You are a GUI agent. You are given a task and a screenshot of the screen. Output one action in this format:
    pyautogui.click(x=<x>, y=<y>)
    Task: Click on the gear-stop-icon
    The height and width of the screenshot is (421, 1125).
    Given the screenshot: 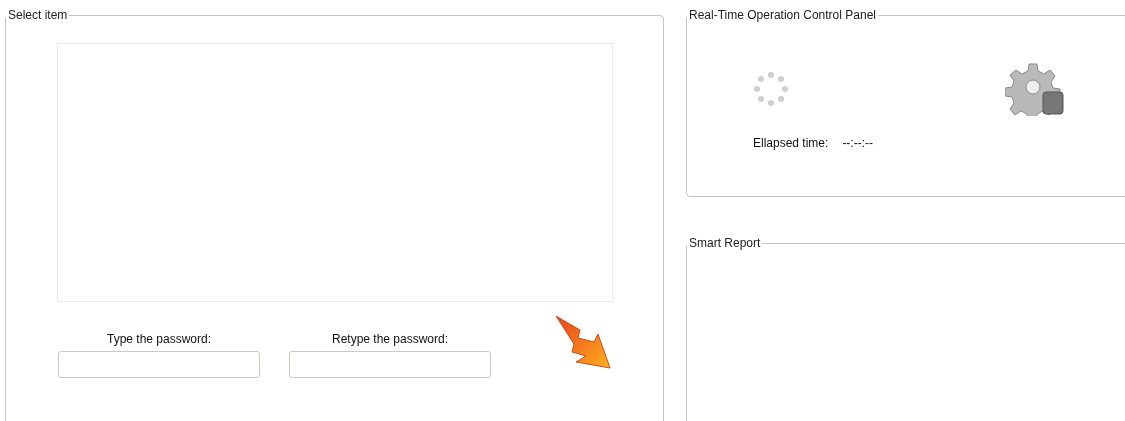 What is the action you would take?
    pyautogui.click(x=1035, y=89)
    